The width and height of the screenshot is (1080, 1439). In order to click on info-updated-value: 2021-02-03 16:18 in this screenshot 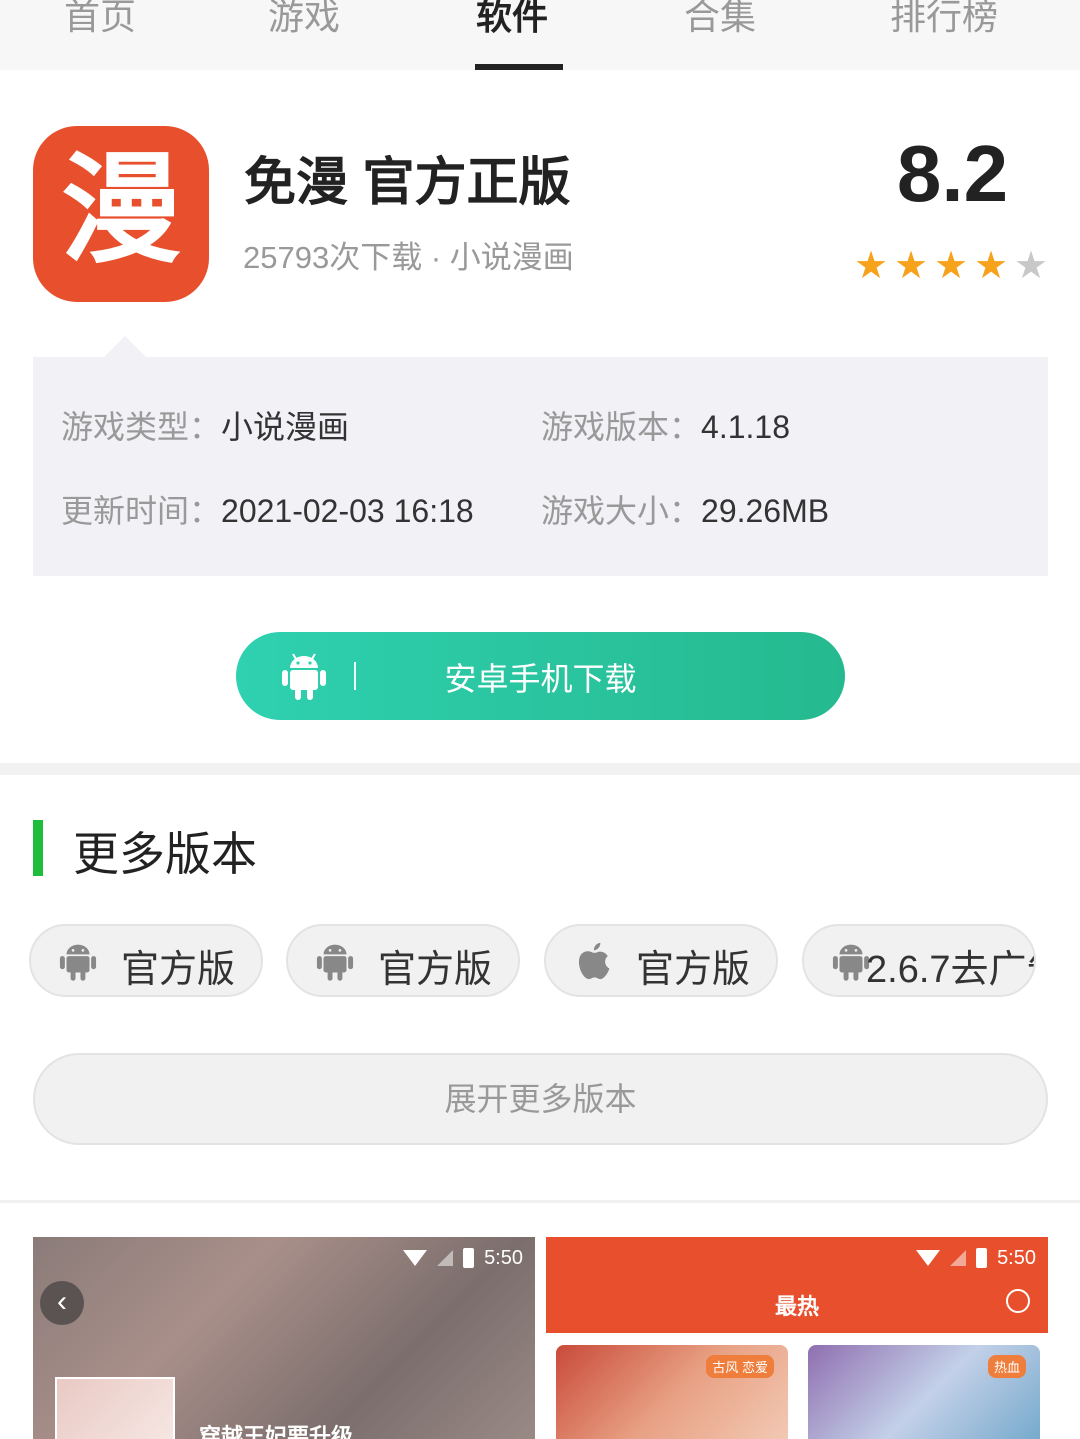, I will do `click(347, 511)`.